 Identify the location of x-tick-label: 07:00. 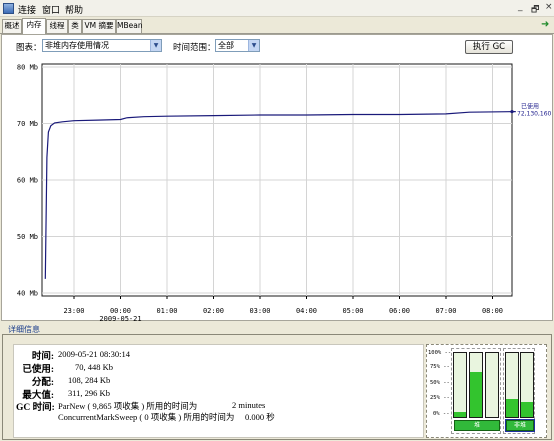
(445, 311).